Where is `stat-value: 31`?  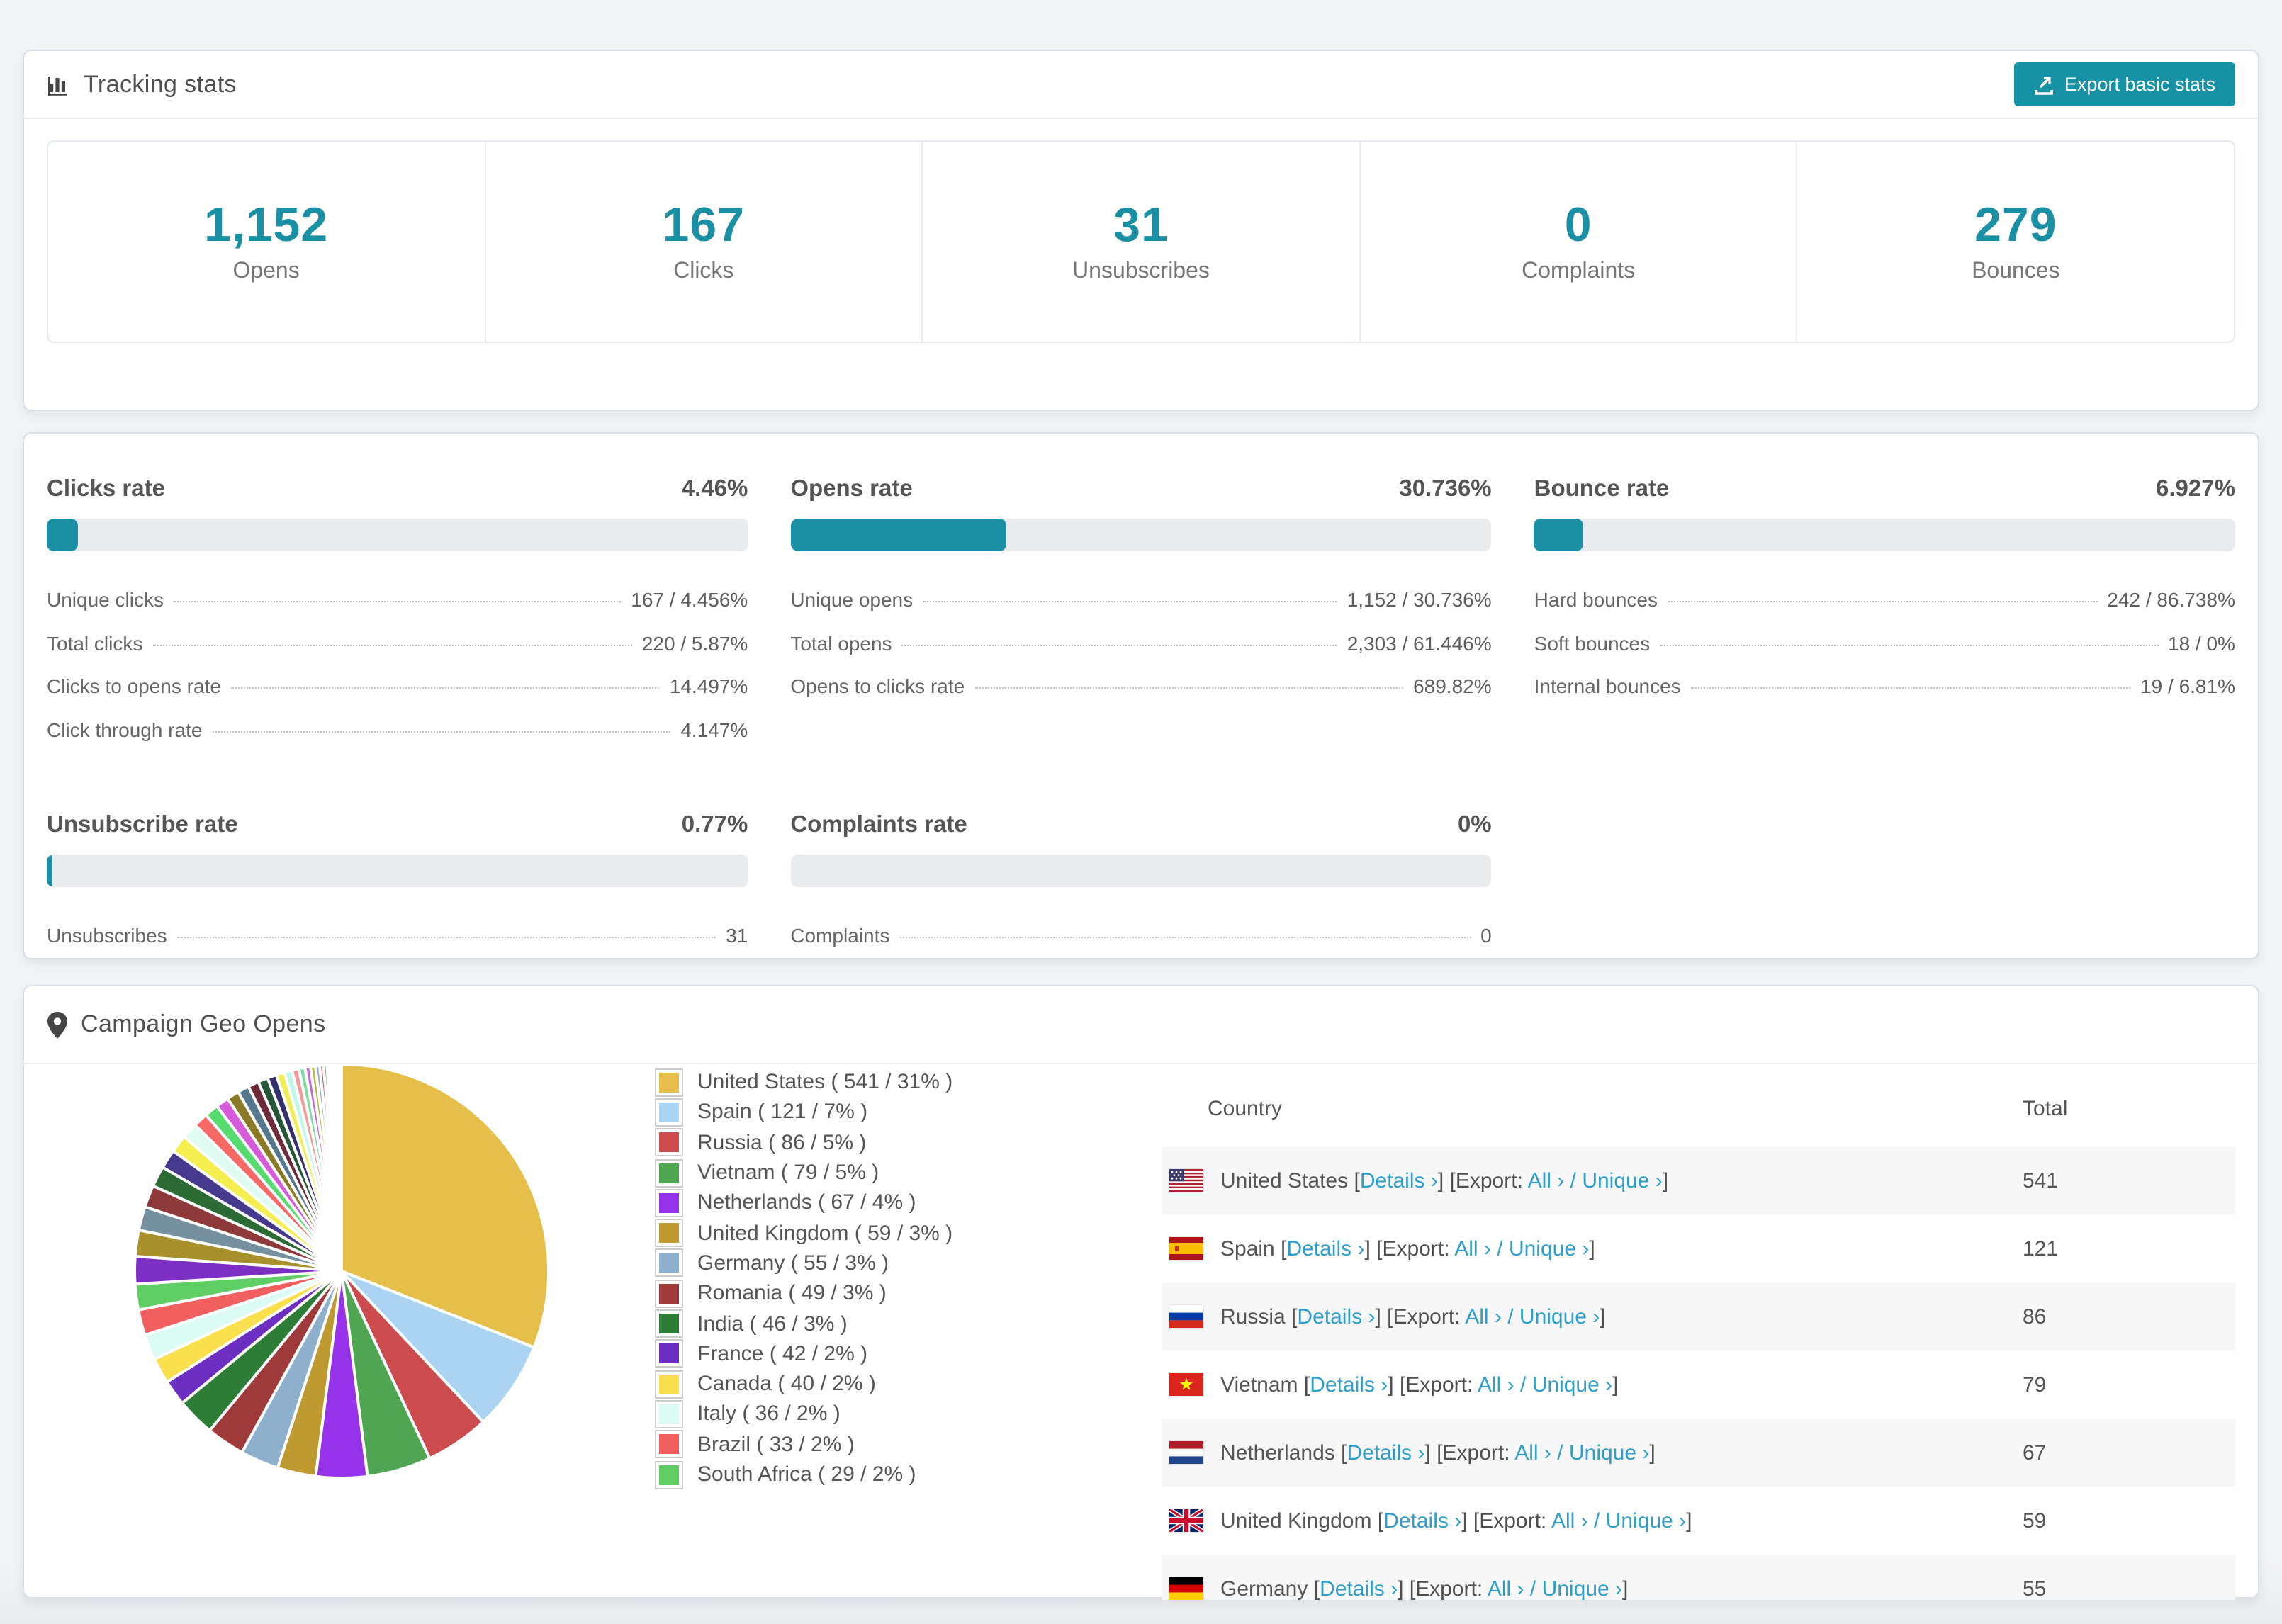 stat-value: 31 is located at coordinates (1141, 225).